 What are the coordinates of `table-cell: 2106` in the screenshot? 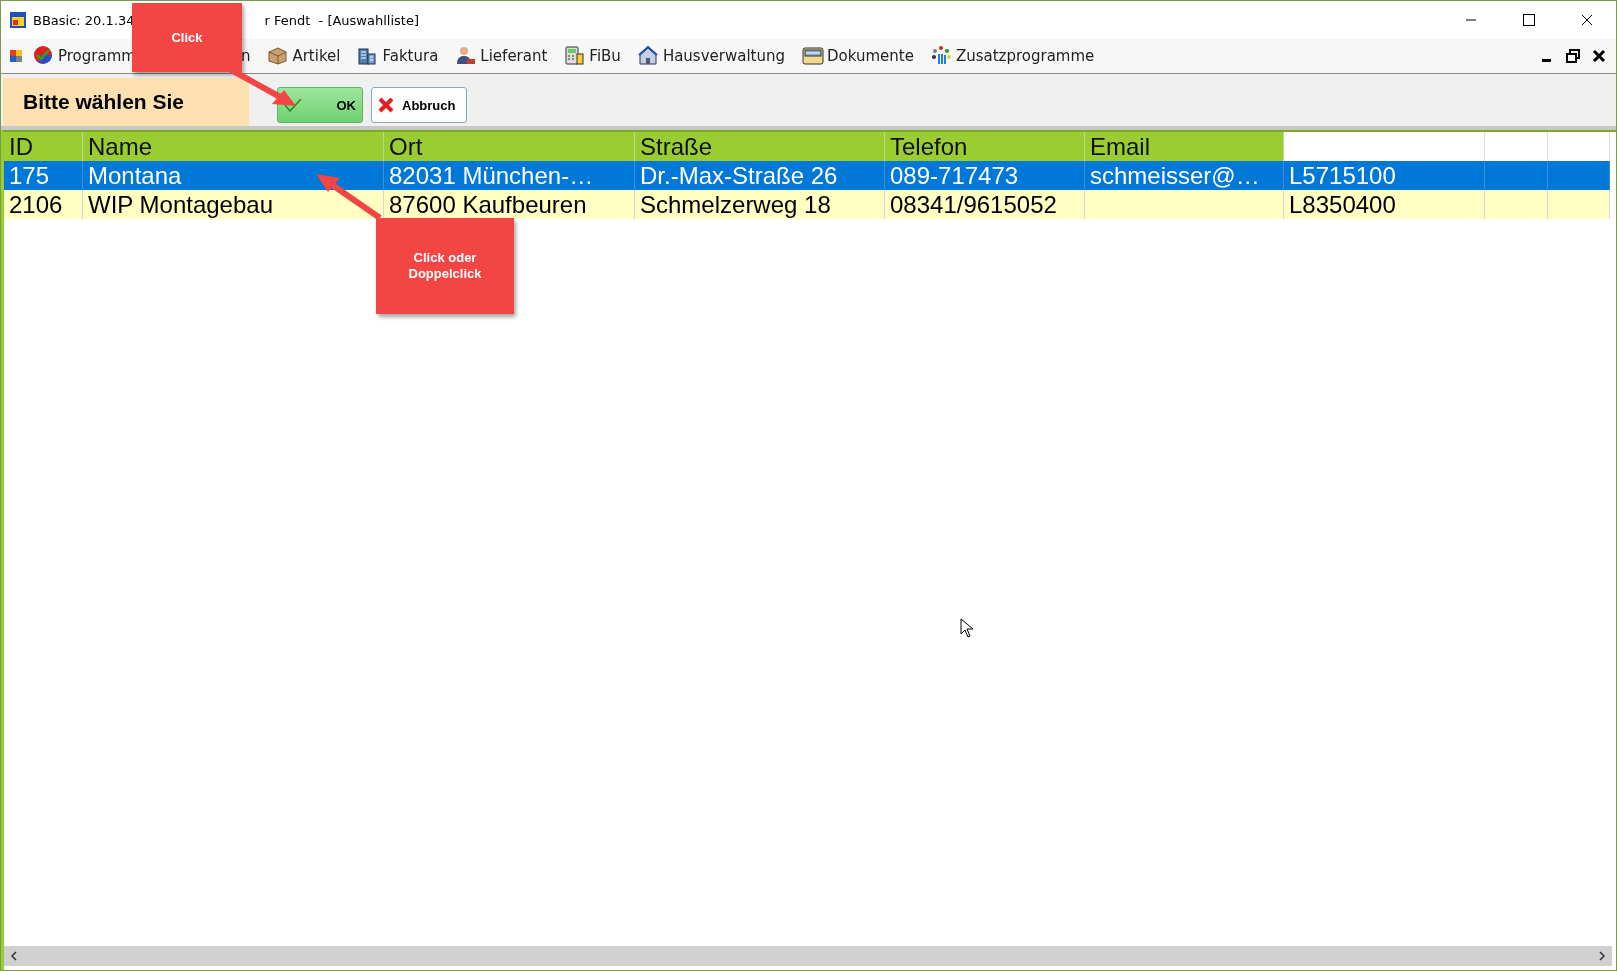 It's located at (43, 204).